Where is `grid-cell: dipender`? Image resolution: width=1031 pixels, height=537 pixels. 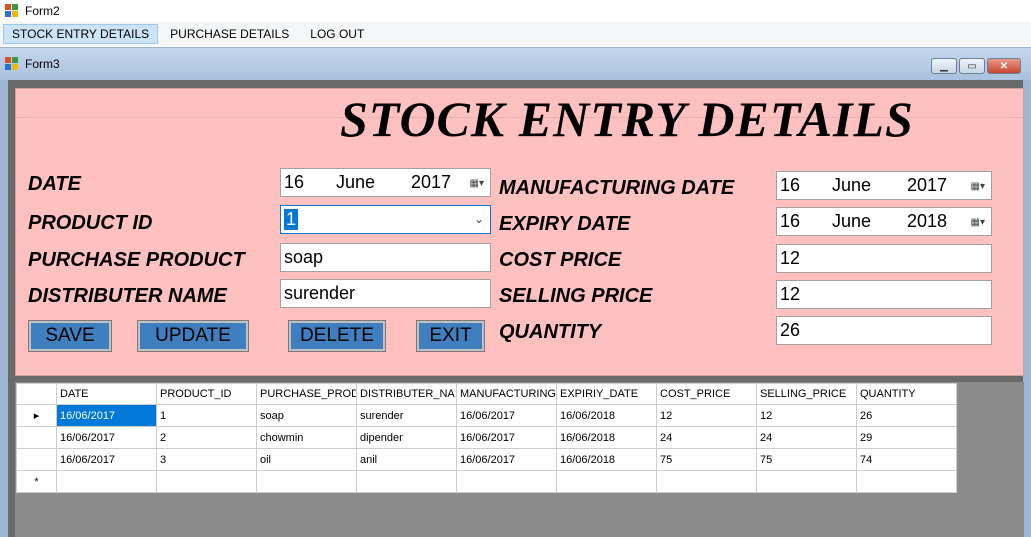
grid-cell: dipender is located at coordinates (406, 437).